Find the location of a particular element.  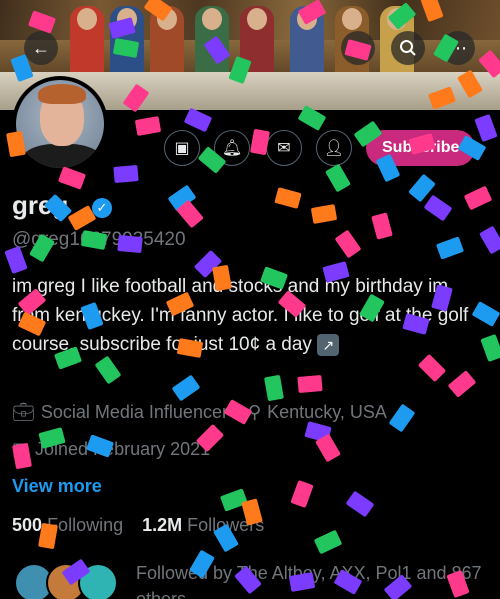

avatar is located at coordinates (60, 124).